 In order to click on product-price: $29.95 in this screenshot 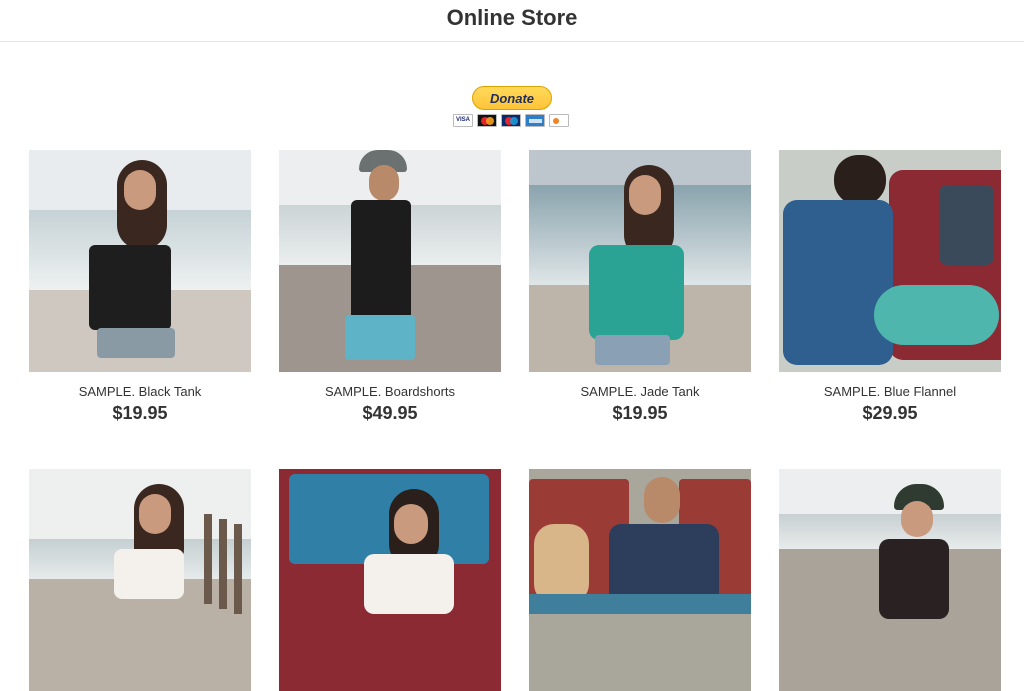, I will do `click(890, 413)`.